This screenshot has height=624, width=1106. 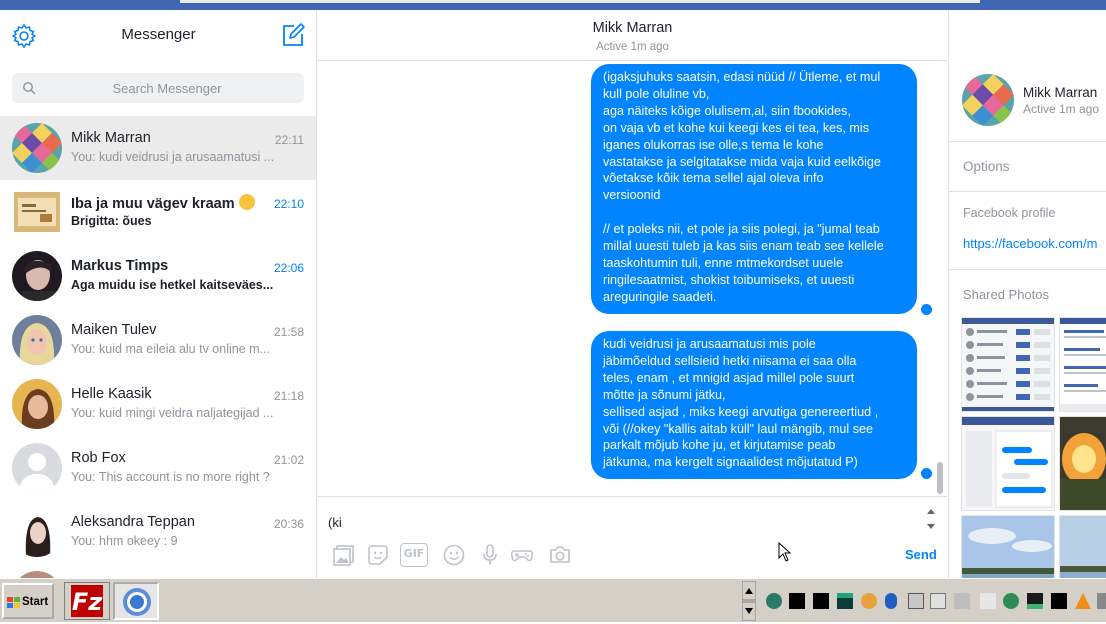 I want to click on bluetooth-icon, so click(x=891, y=601).